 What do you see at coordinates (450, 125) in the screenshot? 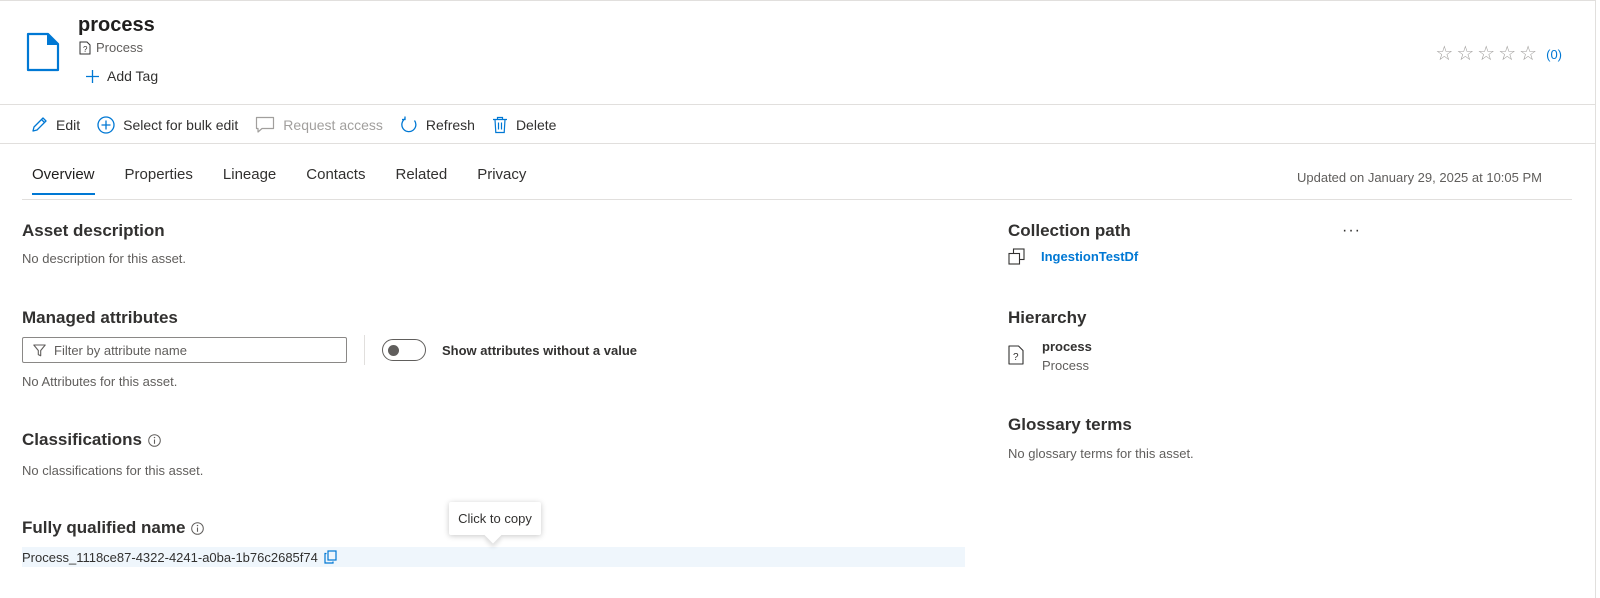
I see `refresh-label: Refresh` at bounding box center [450, 125].